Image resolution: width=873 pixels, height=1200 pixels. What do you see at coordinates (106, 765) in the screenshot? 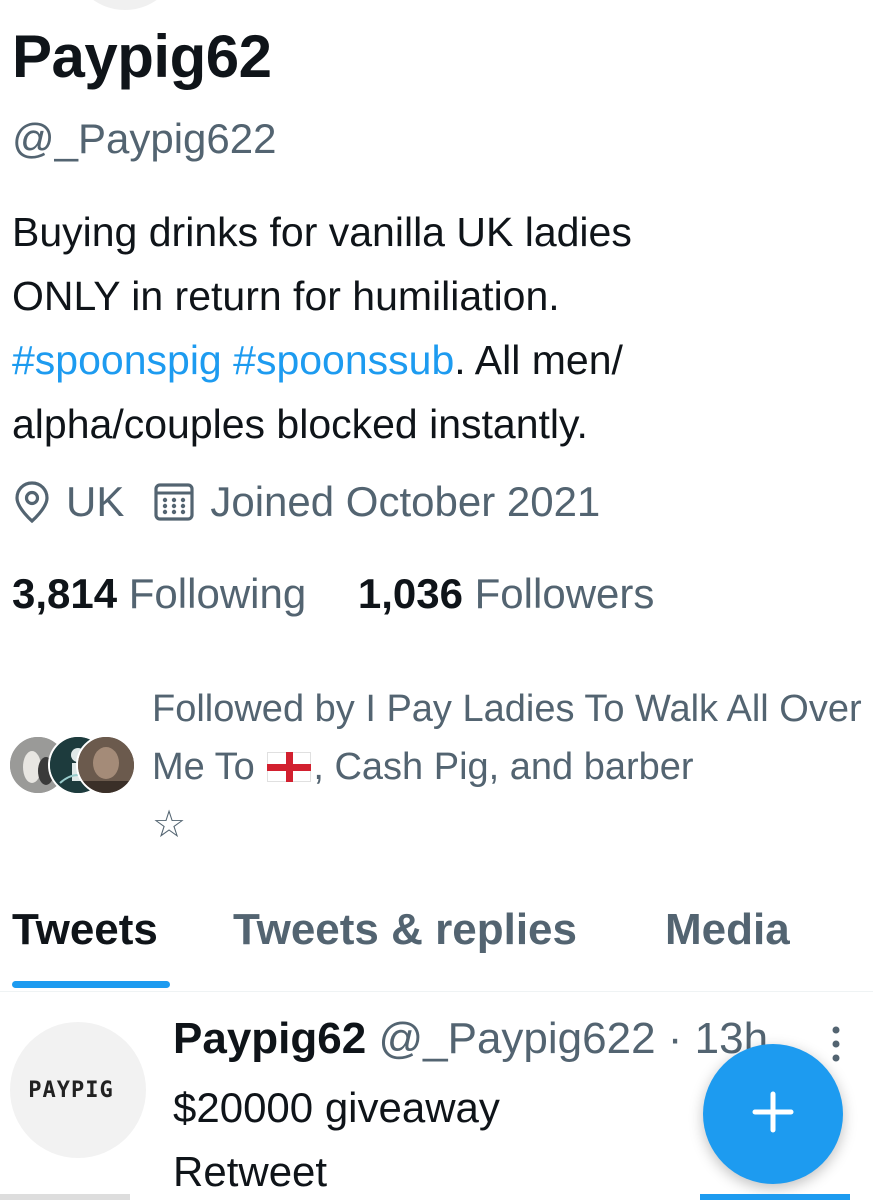
I see `follower-avatar` at bounding box center [106, 765].